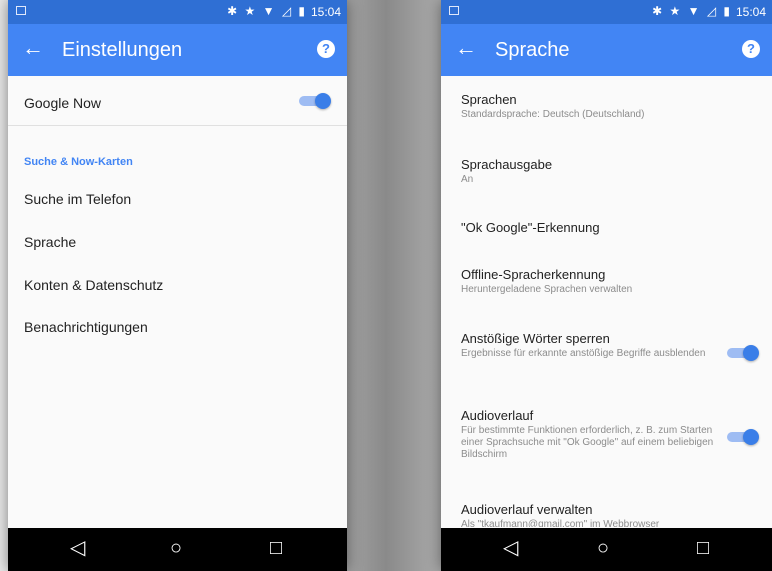  I want to click on menu-item-konten-datenschutz: Konten & Datenschutz, so click(93, 285).